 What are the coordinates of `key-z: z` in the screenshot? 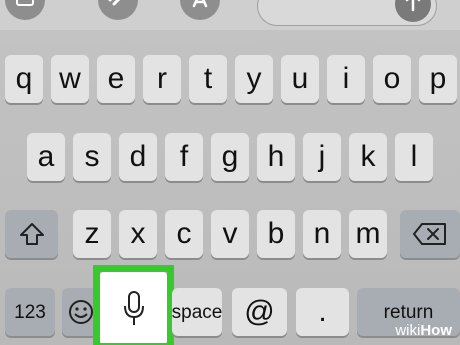 It's located at (92, 234).